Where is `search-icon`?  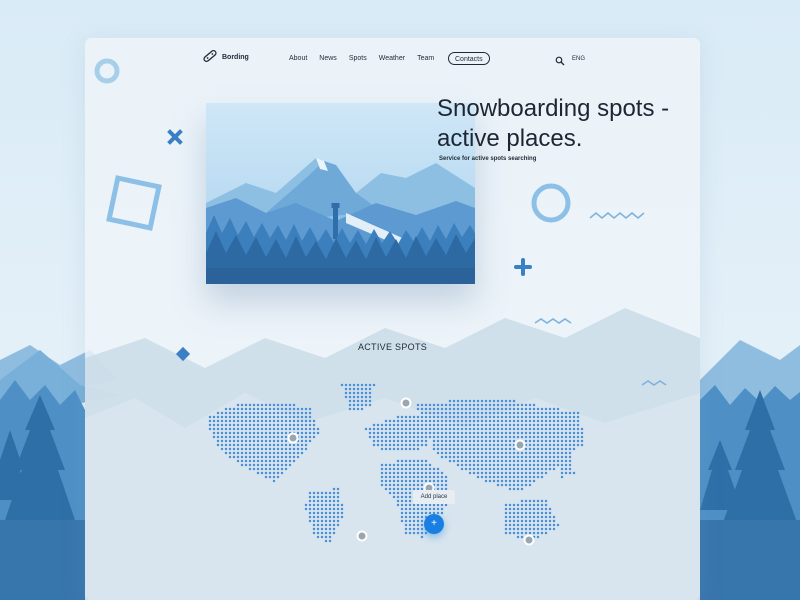 search-icon is located at coordinates (560, 61).